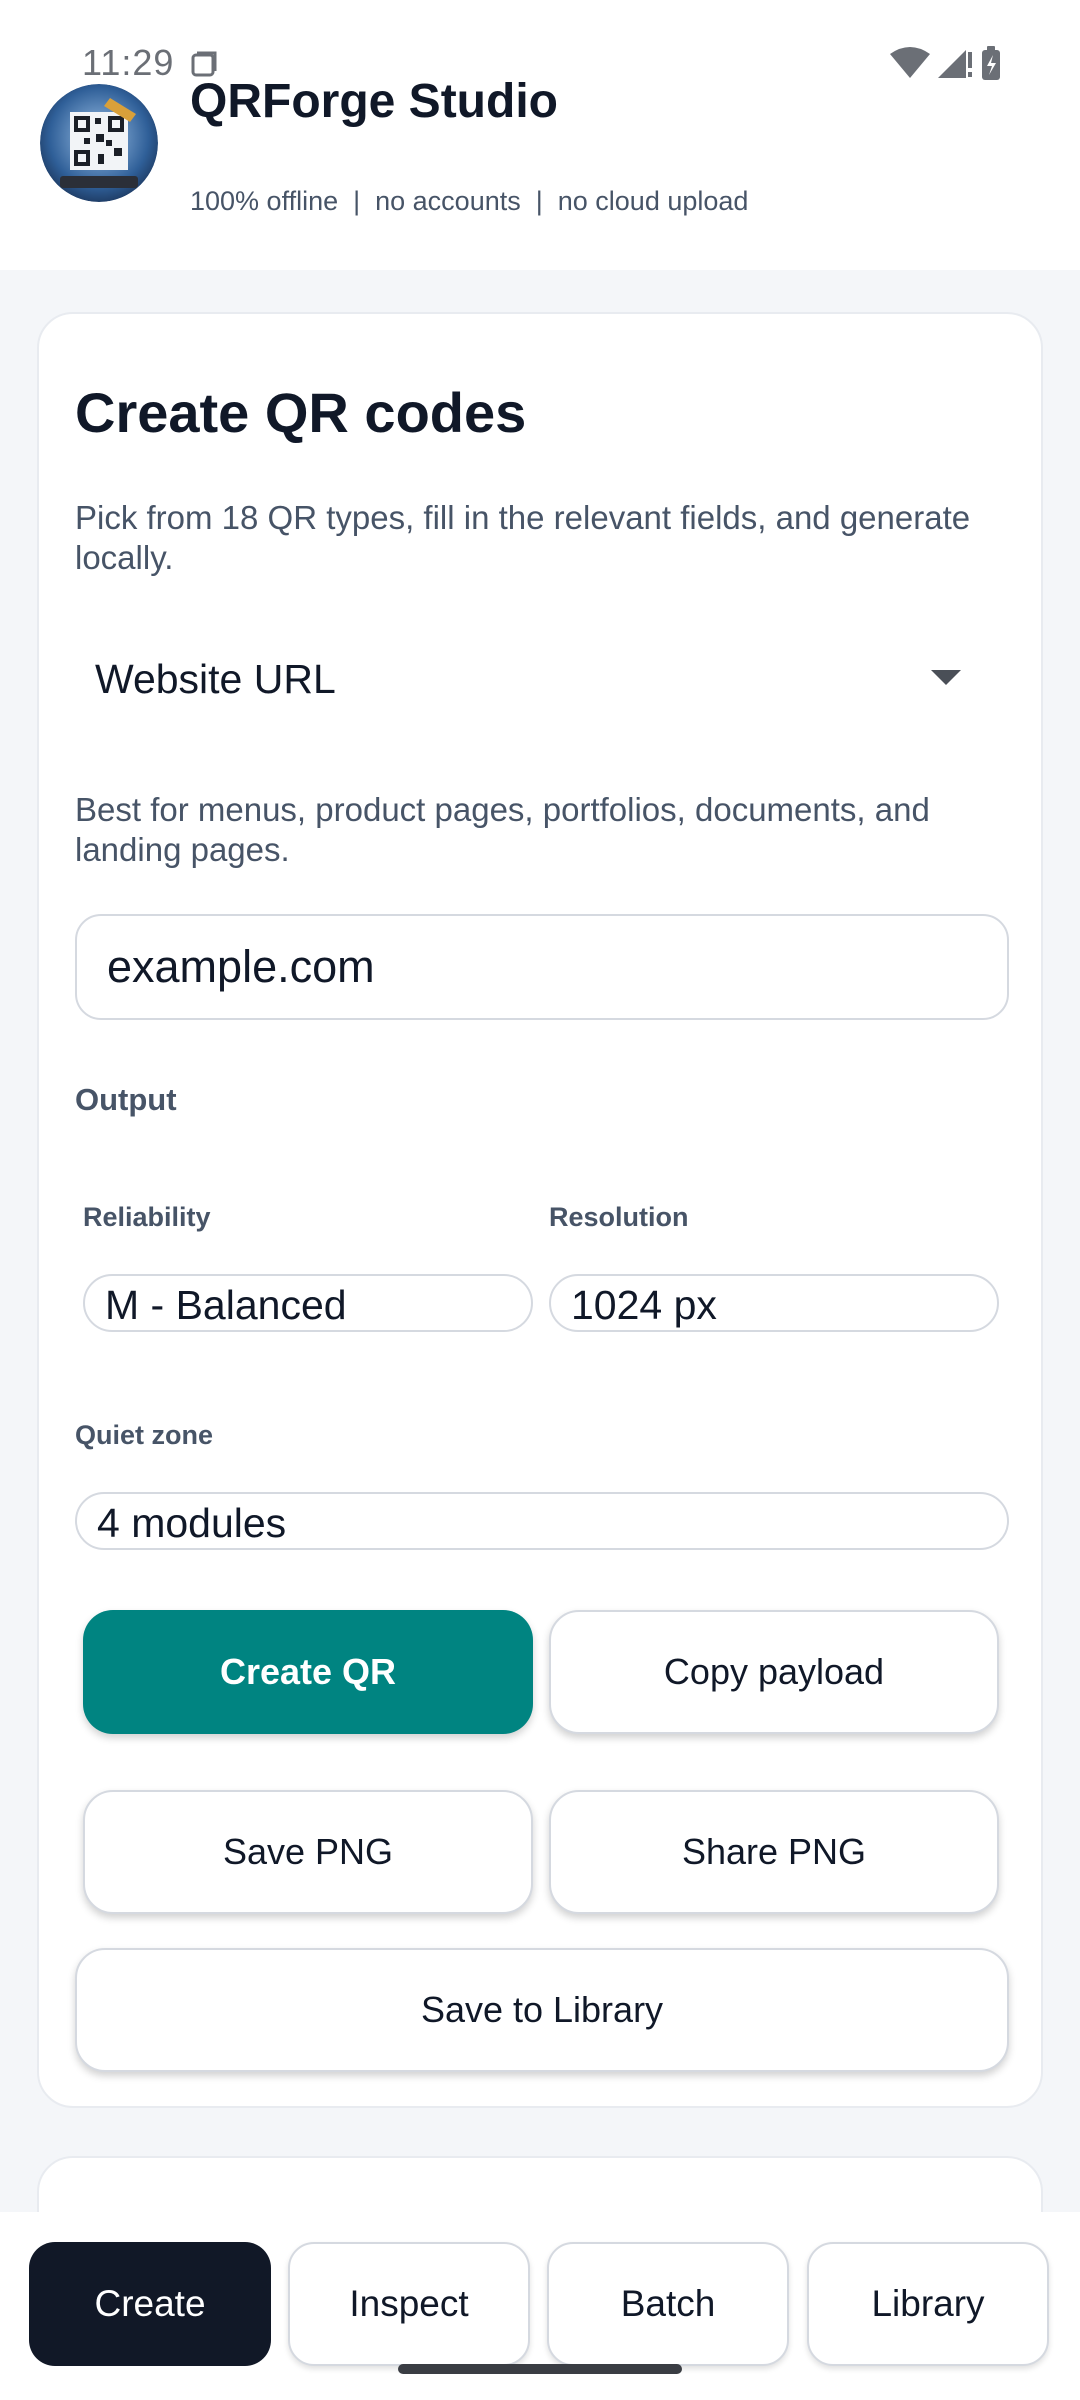  I want to click on app-title: QRForge Studio, so click(374, 101).